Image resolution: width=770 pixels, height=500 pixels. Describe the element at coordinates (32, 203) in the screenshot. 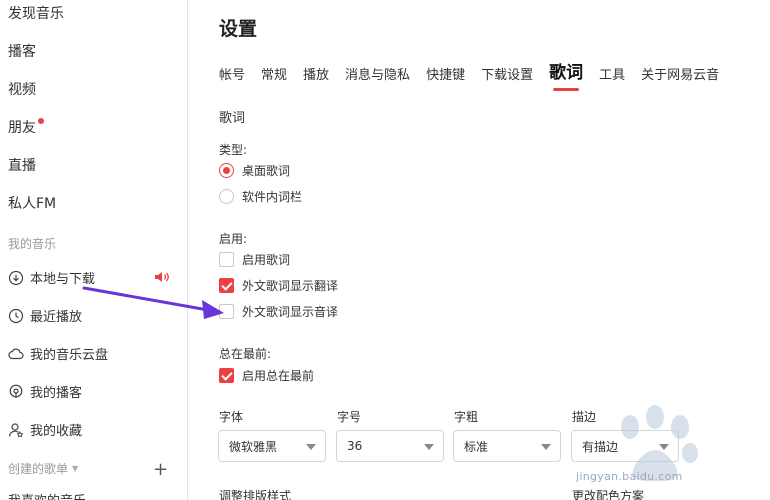

I see `nav-personal-fm: 私人FM` at that location.